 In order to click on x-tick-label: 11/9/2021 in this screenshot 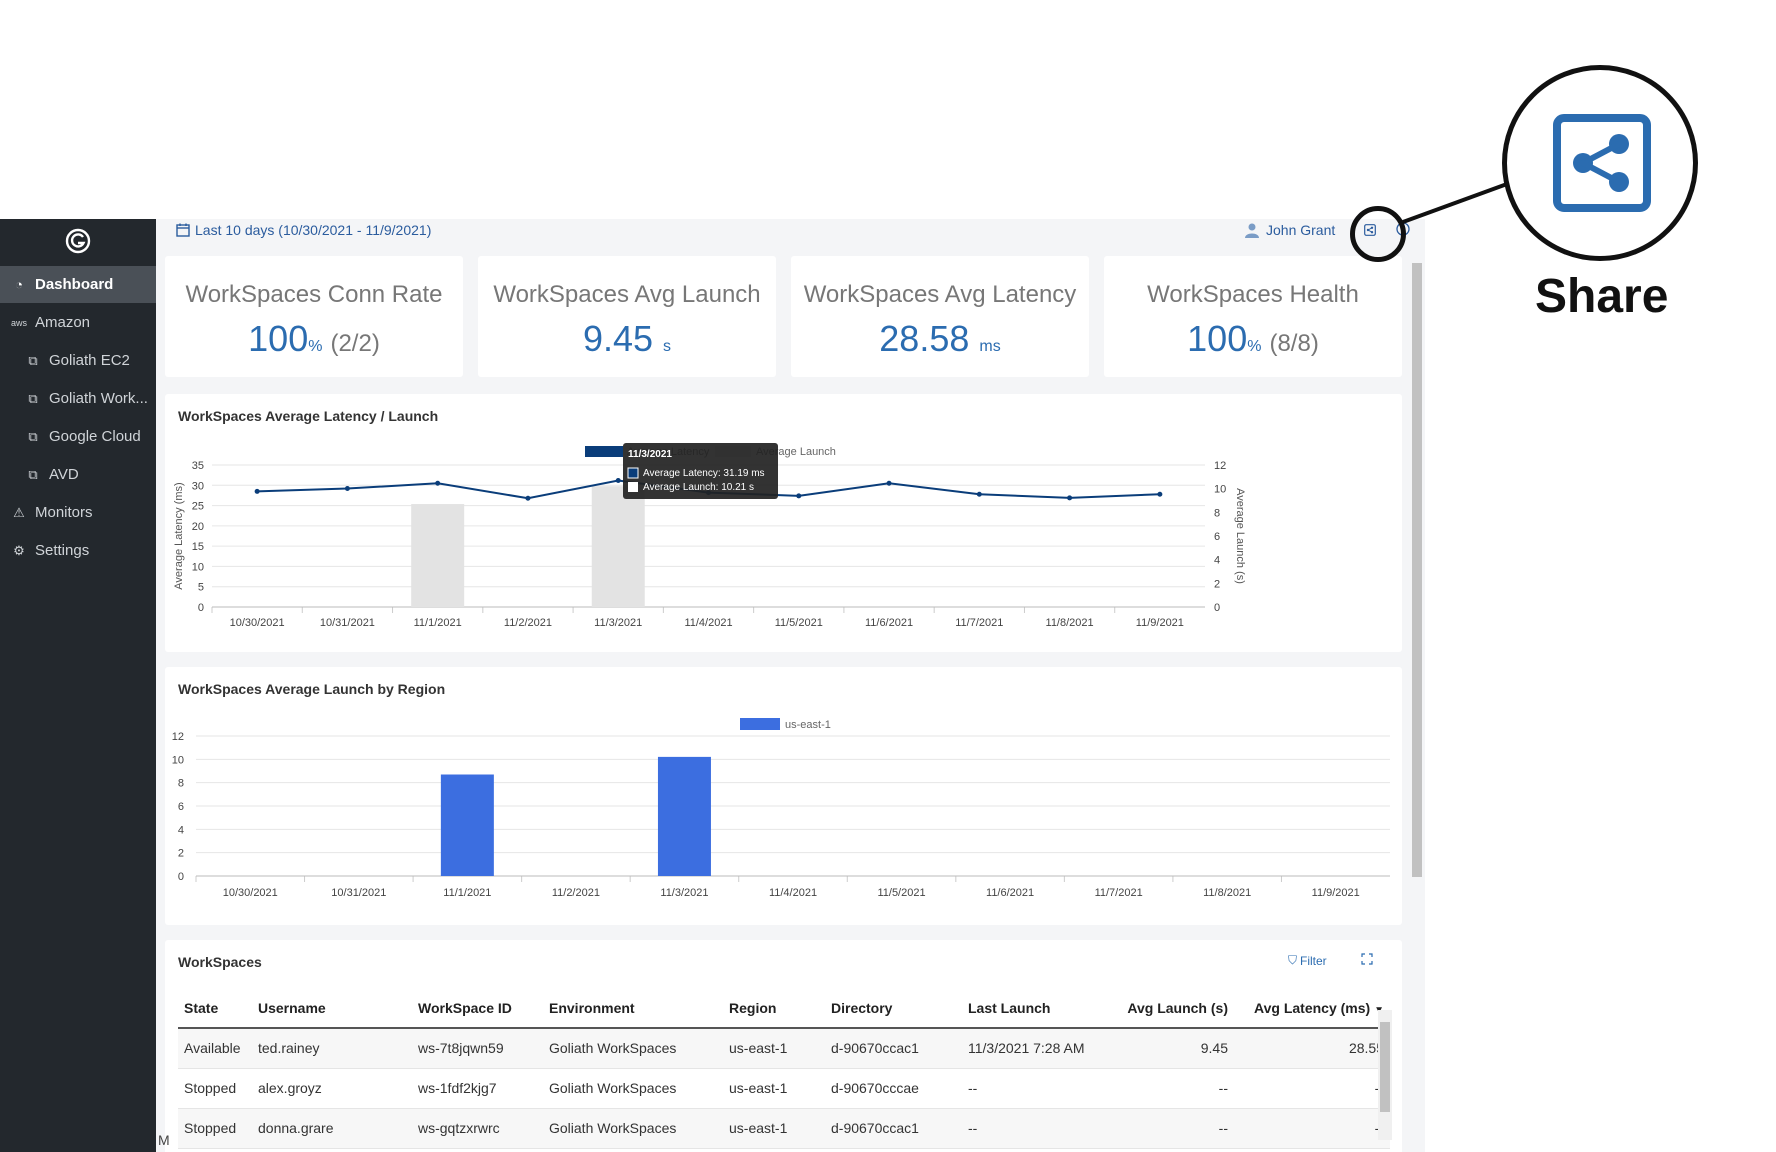, I will do `click(1160, 623)`.